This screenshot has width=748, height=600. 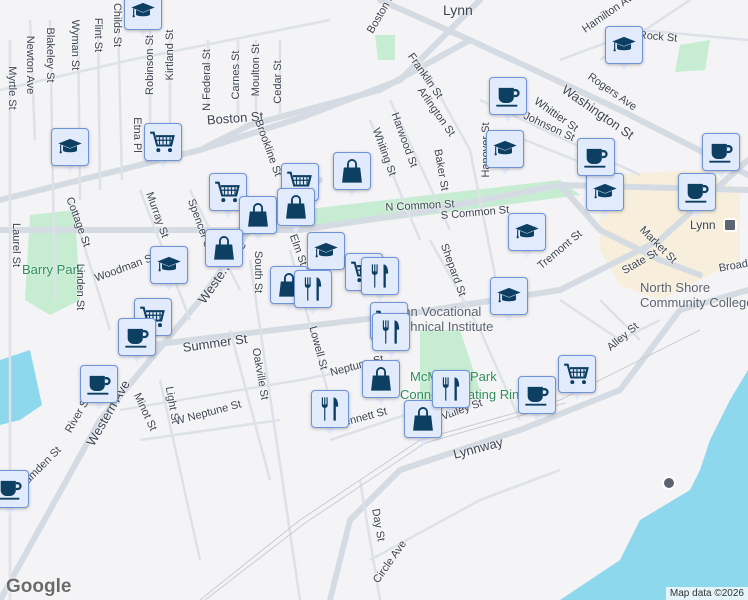 What do you see at coordinates (170, 55) in the screenshot?
I see `street-label: Kirtland St` at bounding box center [170, 55].